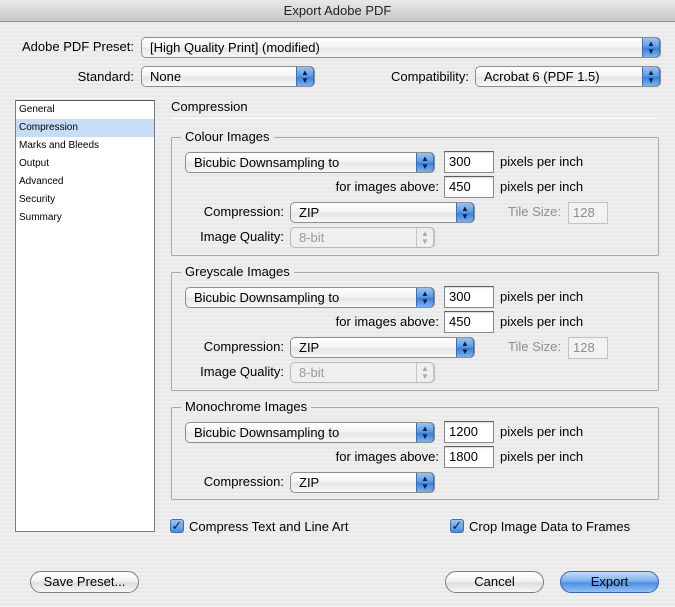 This screenshot has width=675, height=607. Describe the element at coordinates (469, 432) in the screenshot. I see `mono-ppi-field: 1200` at that location.